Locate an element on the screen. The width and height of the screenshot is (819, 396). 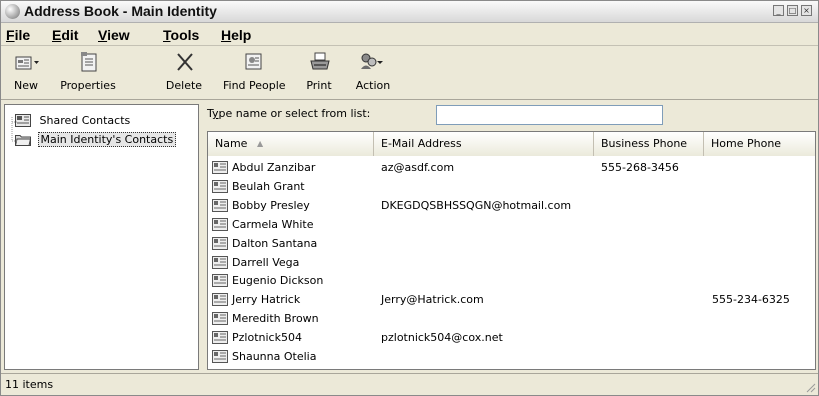
action-people-icon is located at coordinates (372, 61).